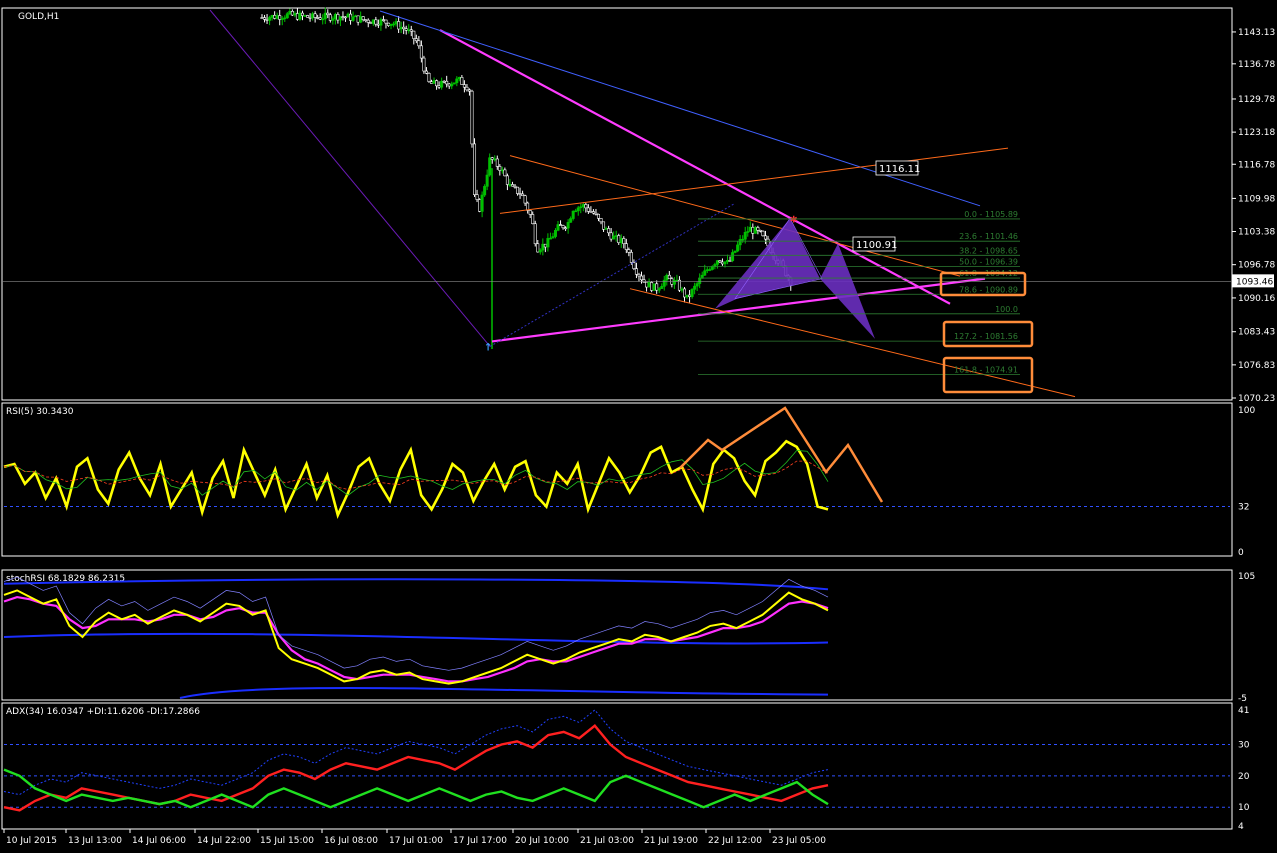  Describe the element at coordinates (480, 841) in the screenshot. I see `x-tick-label: 17 Jul 17:00` at that location.